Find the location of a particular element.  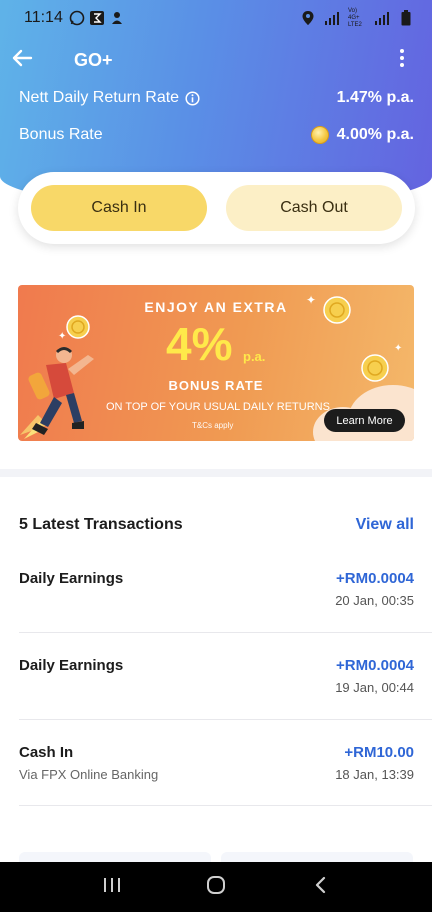

recents-button is located at coordinates (112, 887).